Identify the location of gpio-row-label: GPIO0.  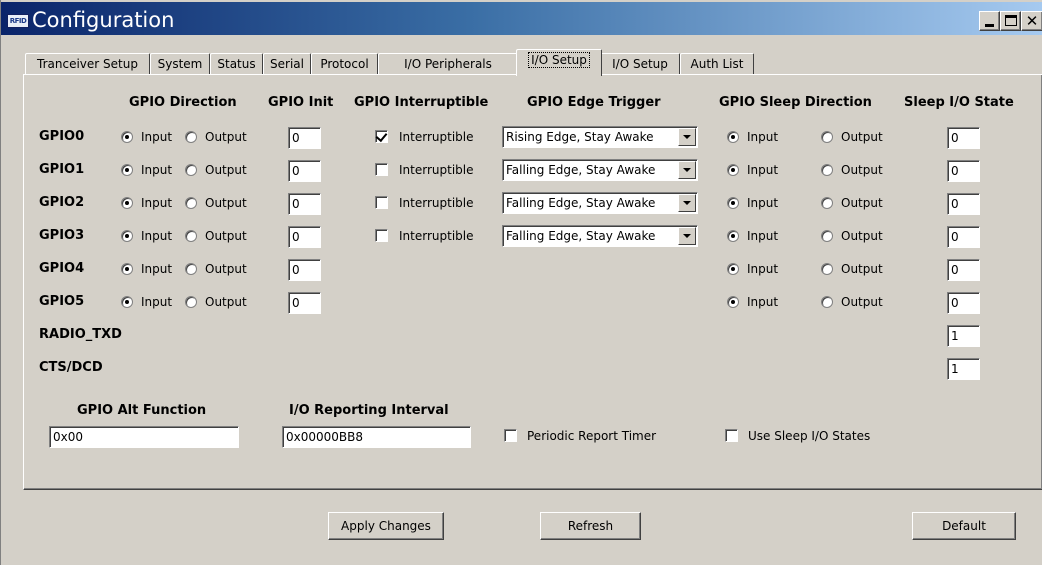
(62, 136).